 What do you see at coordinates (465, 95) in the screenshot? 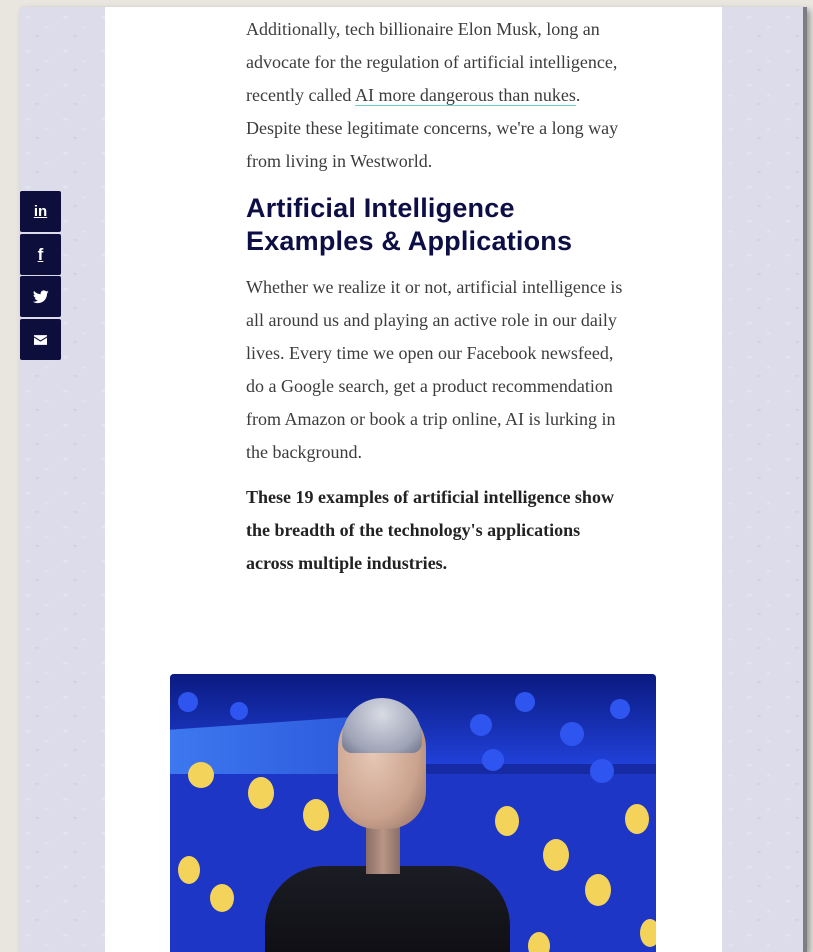
I see `ai-more-dangerous-link: AI more dangerous than nukes` at bounding box center [465, 95].